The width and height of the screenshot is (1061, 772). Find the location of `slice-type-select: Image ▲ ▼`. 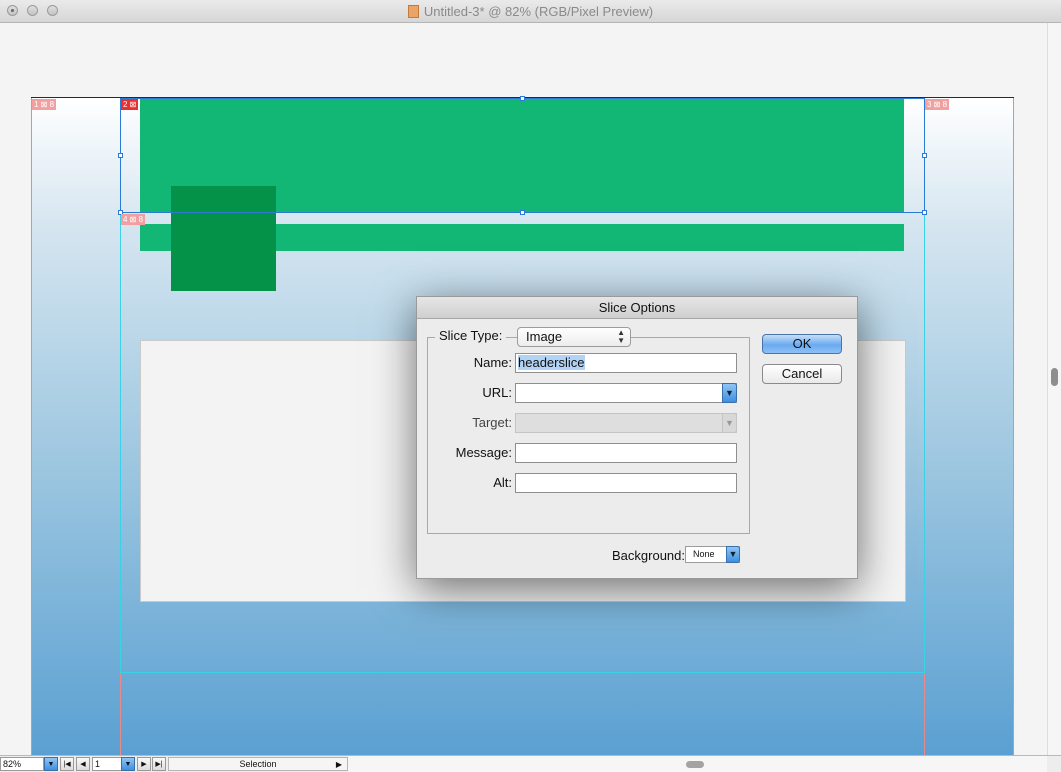

slice-type-select: Image ▲ ▼ is located at coordinates (574, 337).